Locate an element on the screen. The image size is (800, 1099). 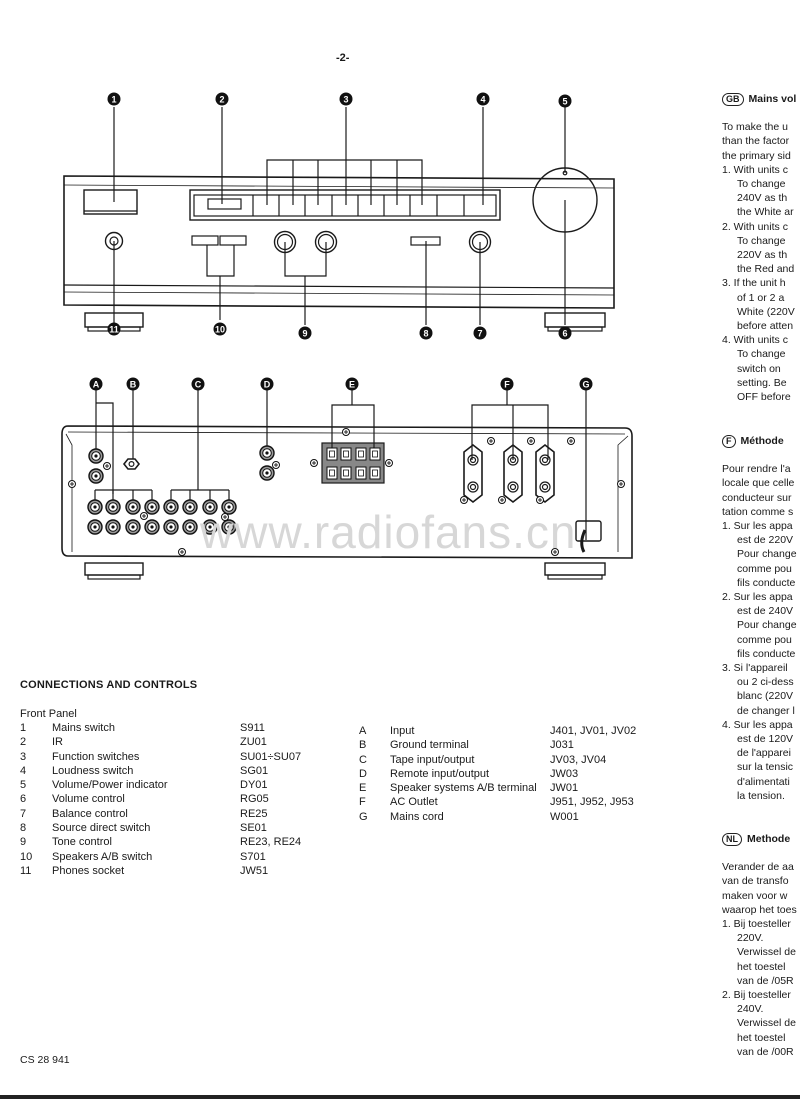
item-label: Speakers A/B switch is located at coordinates (102, 856).